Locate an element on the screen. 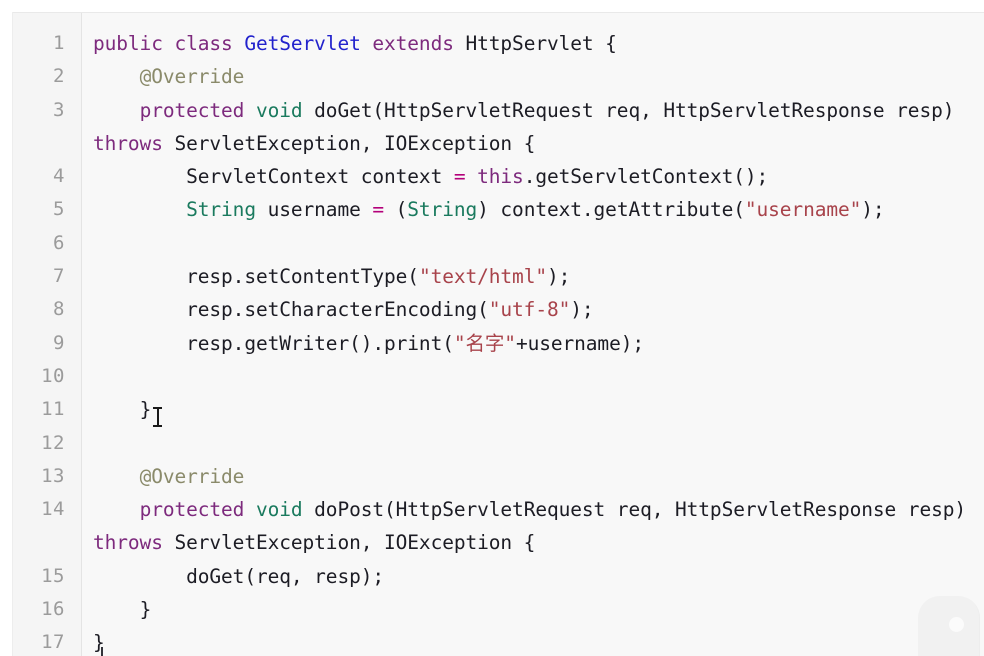 Image resolution: width=984 pixels, height=656 pixels. code-token: "utf-8" is located at coordinates (529, 310).